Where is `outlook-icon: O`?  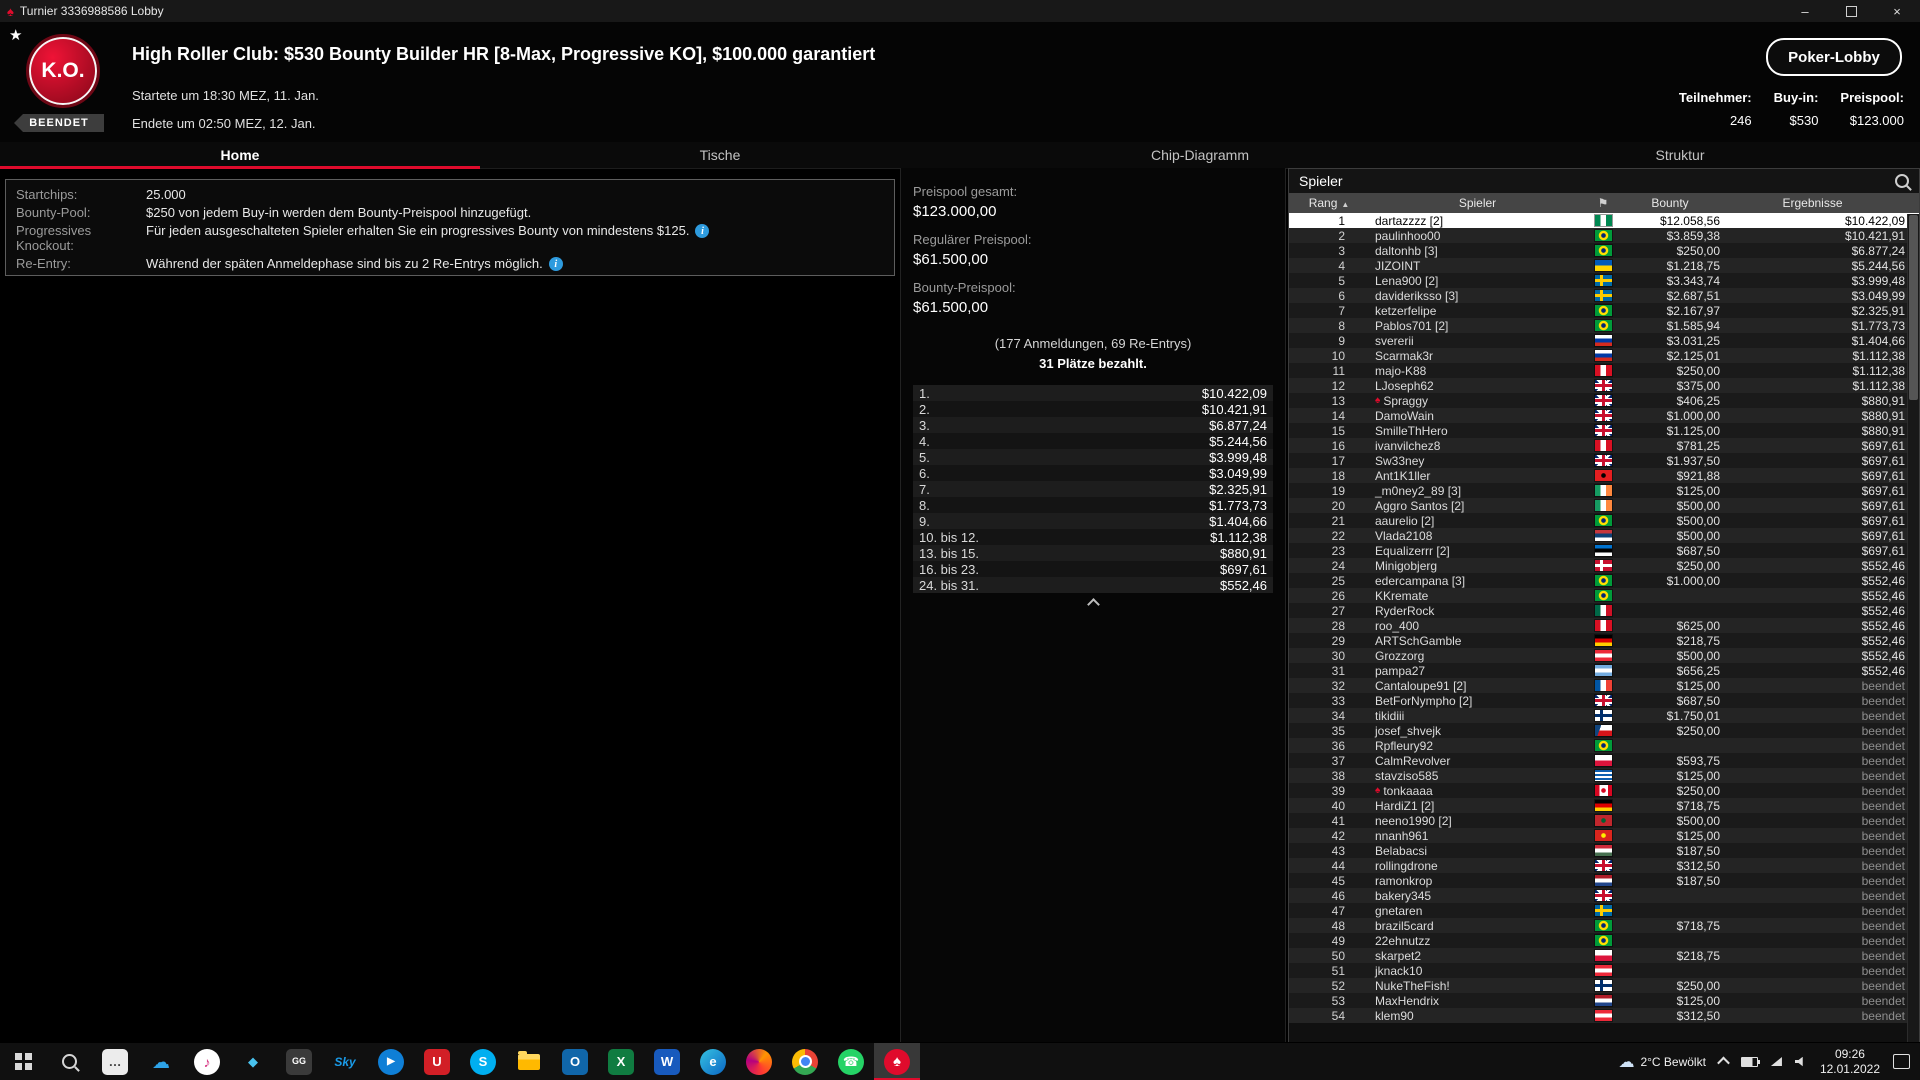 outlook-icon: O is located at coordinates (575, 1061).